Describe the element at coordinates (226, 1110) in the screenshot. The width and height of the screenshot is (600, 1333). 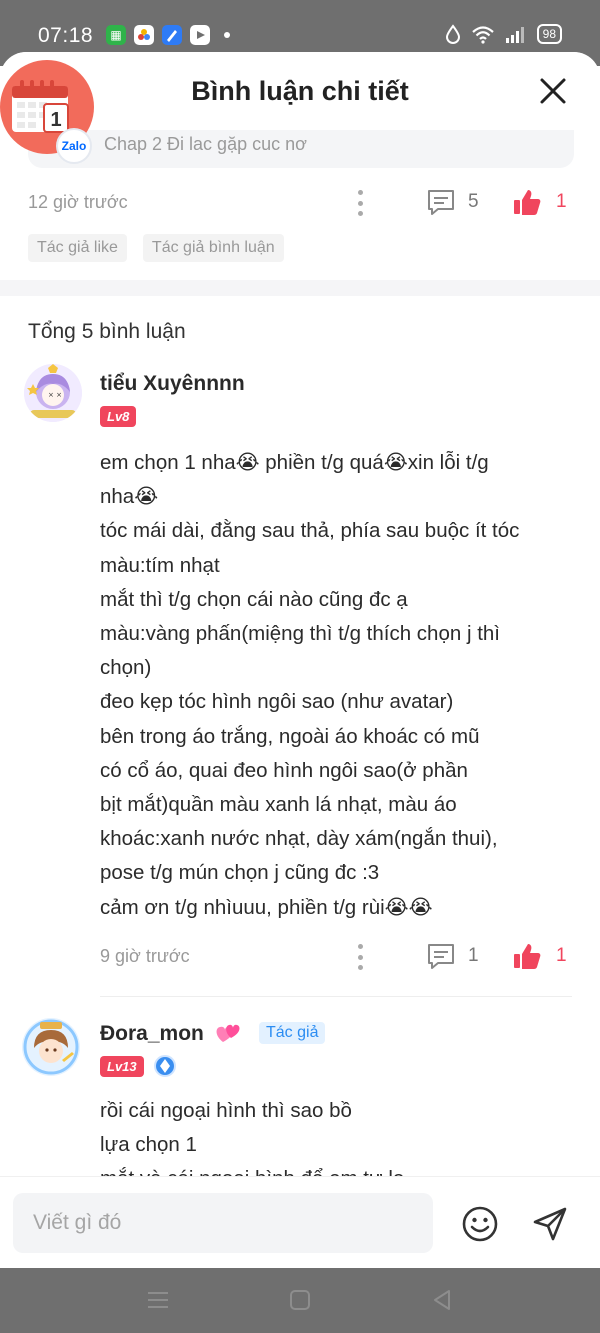
I see `comment-line: rồi cái ngoại hình thì sao bồ` at that location.